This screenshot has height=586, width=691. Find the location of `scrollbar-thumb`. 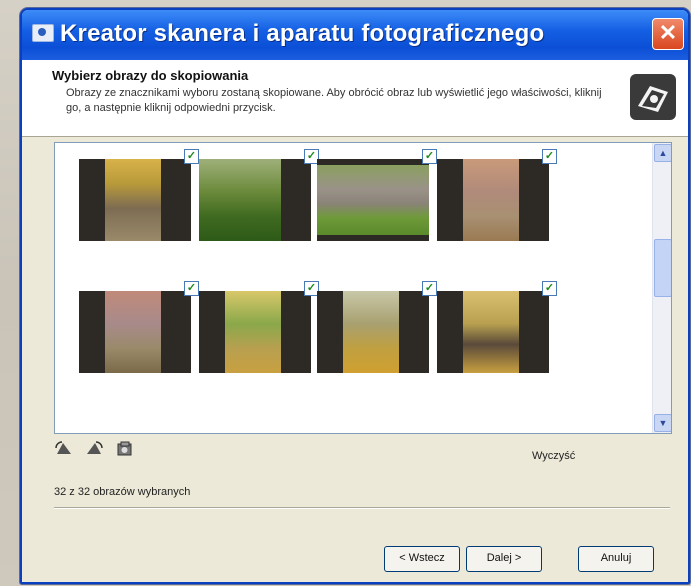

scrollbar-thumb is located at coordinates (662, 268).